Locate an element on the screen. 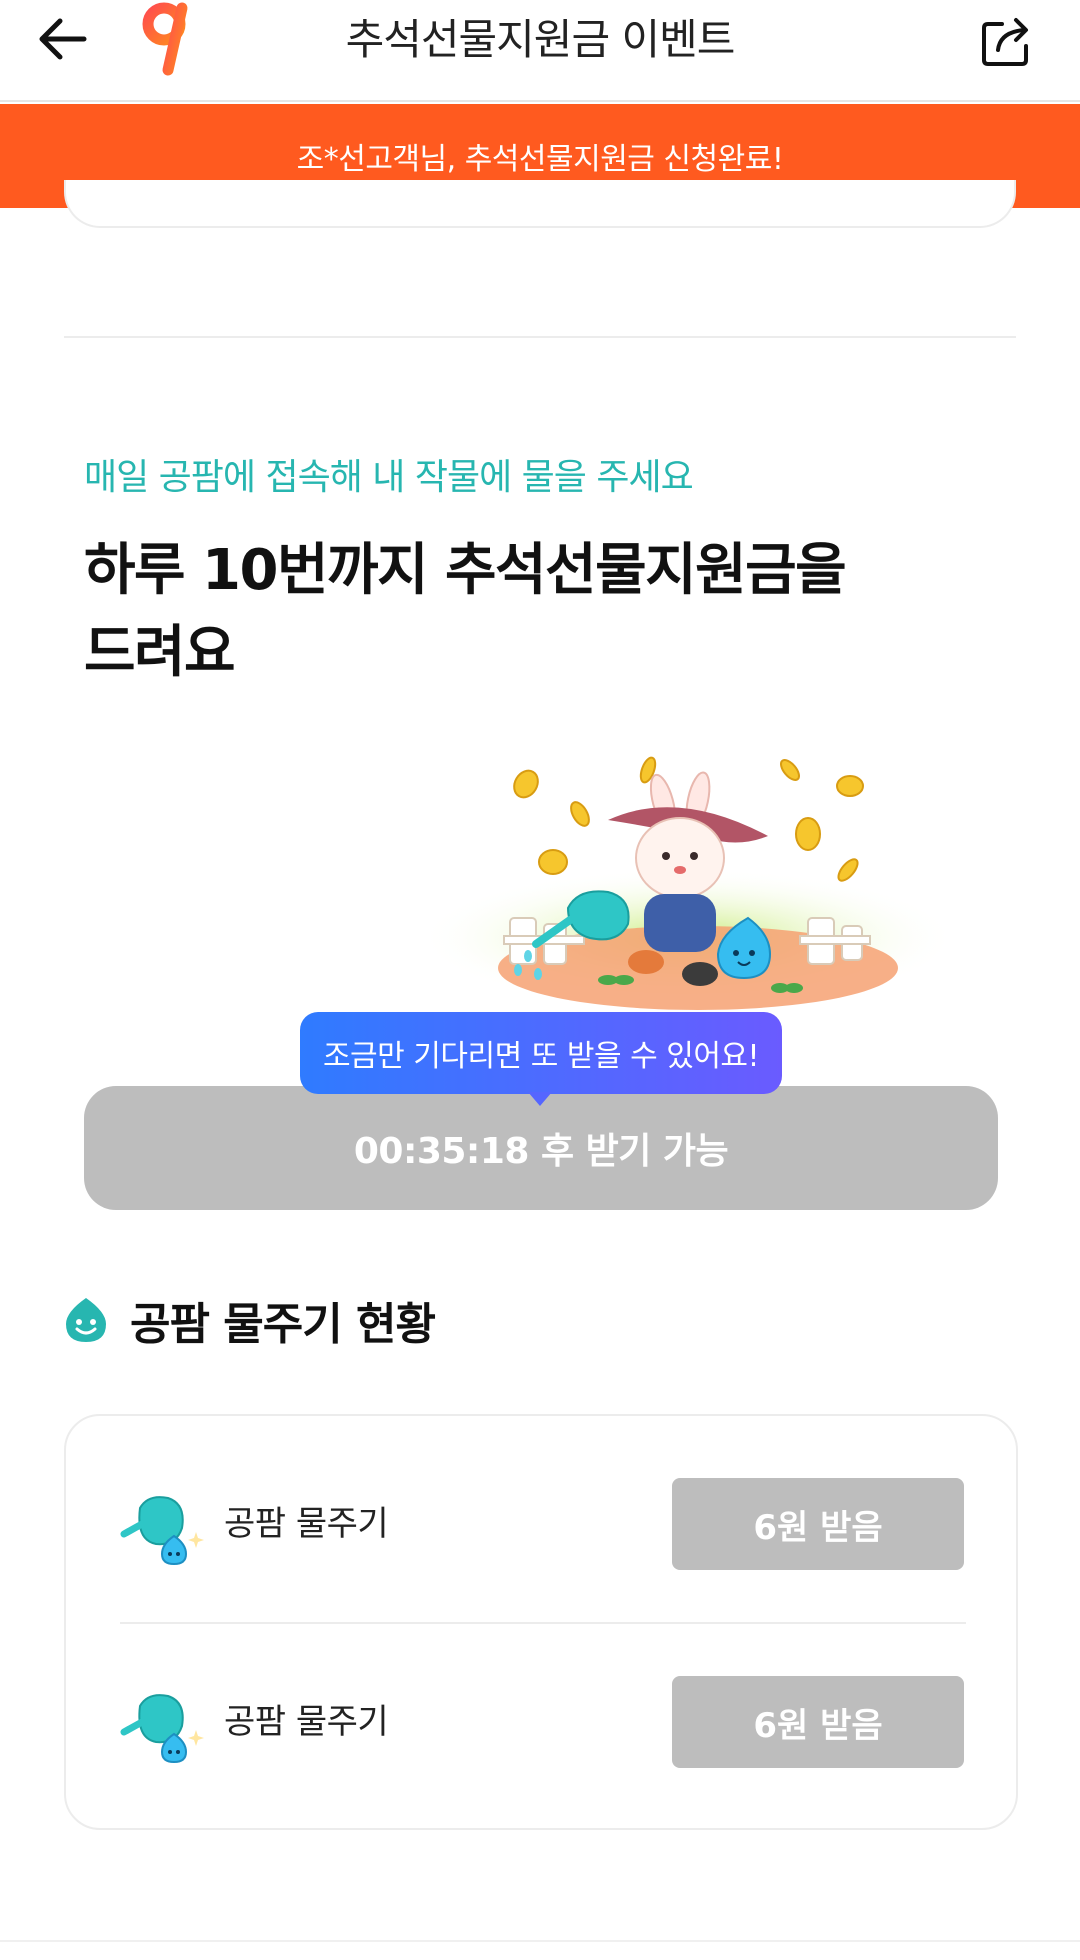 This screenshot has width=1080, height=1960. section-title: 공팜 물주기 현황 is located at coordinates (283, 1324).